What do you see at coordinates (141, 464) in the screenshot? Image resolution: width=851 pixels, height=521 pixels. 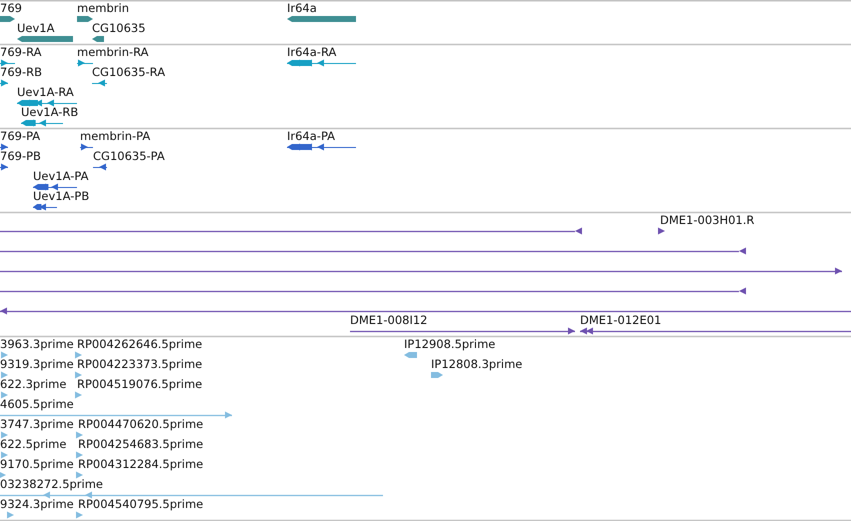 I see `feature-label: RP004312284.5prime` at bounding box center [141, 464].